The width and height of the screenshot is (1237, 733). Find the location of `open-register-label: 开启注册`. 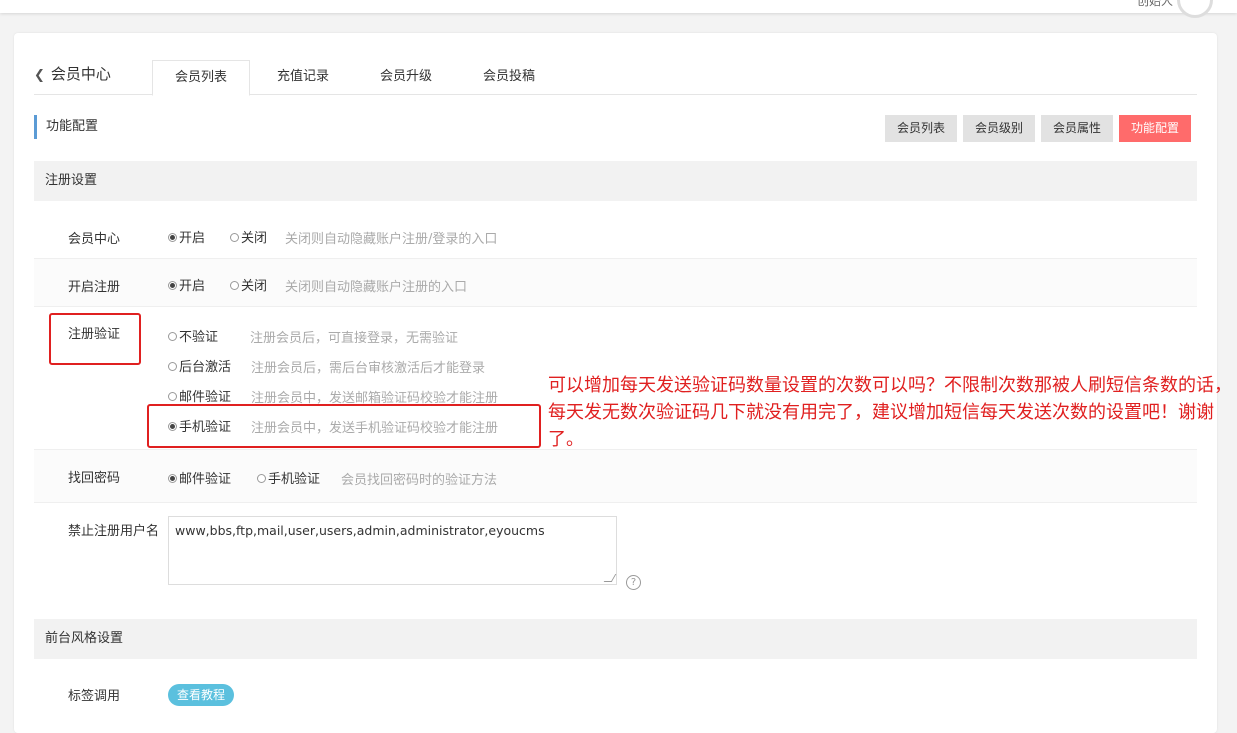

open-register-label: 开启注册 is located at coordinates (94, 287).